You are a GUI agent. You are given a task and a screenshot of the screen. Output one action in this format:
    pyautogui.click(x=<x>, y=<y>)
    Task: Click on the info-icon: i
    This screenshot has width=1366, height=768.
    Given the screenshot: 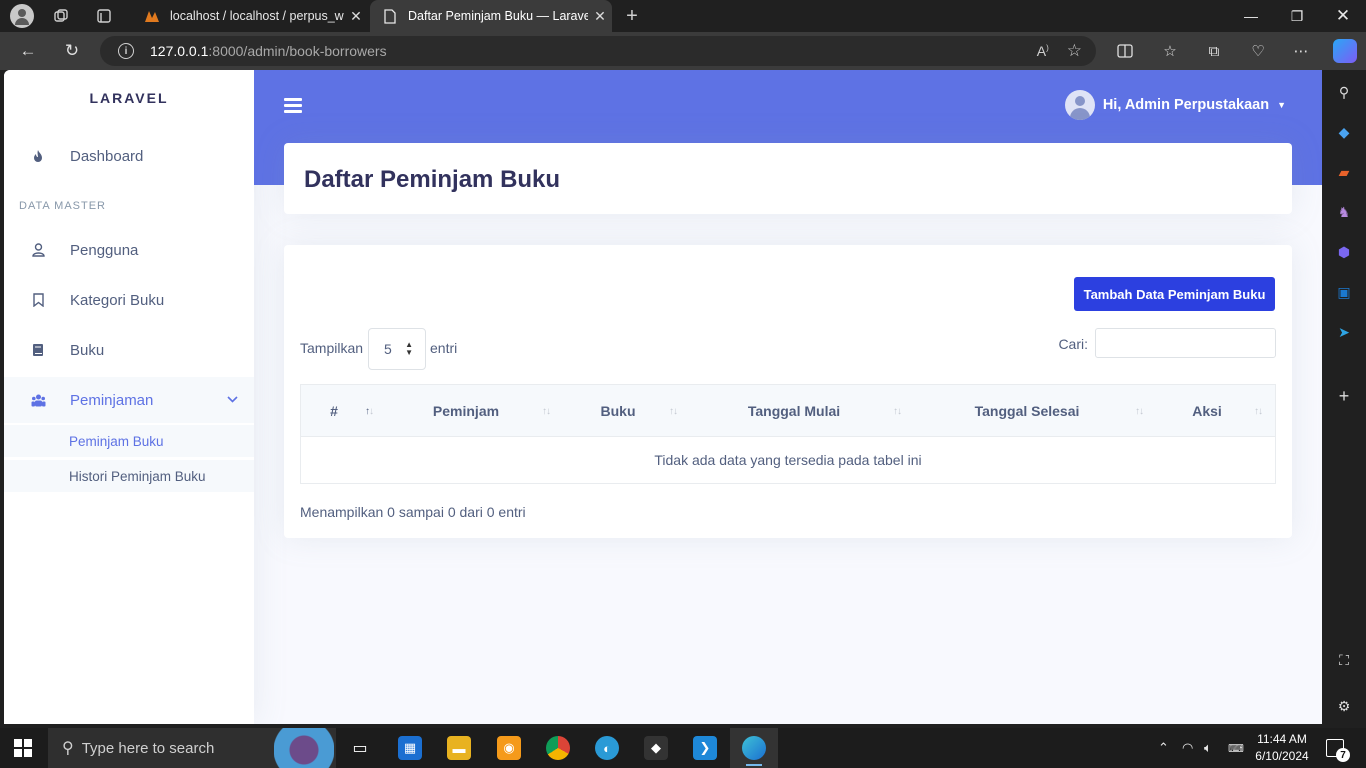 What is the action you would take?
    pyautogui.click(x=126, y=51)
    